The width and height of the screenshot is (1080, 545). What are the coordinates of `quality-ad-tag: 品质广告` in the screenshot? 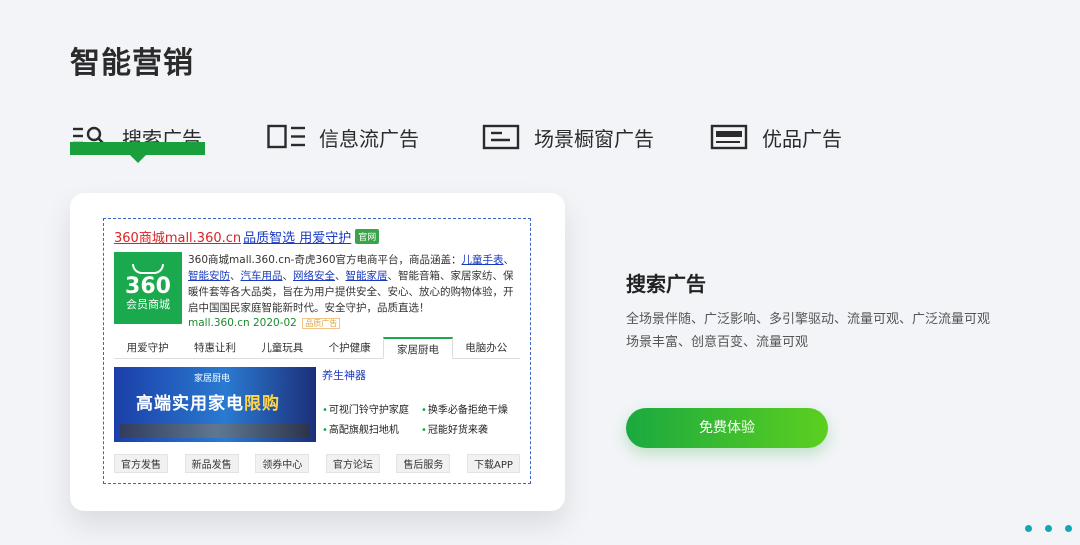 It's located at (321, 323).